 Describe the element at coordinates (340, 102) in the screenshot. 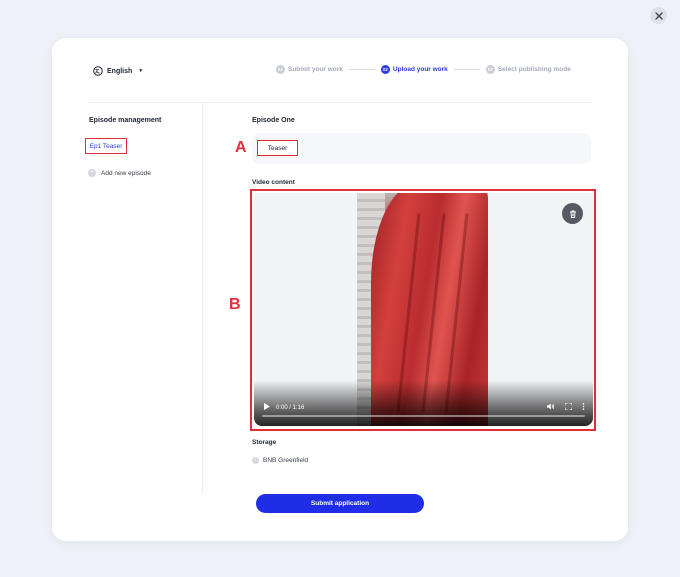

I see `header-divider` at that location.